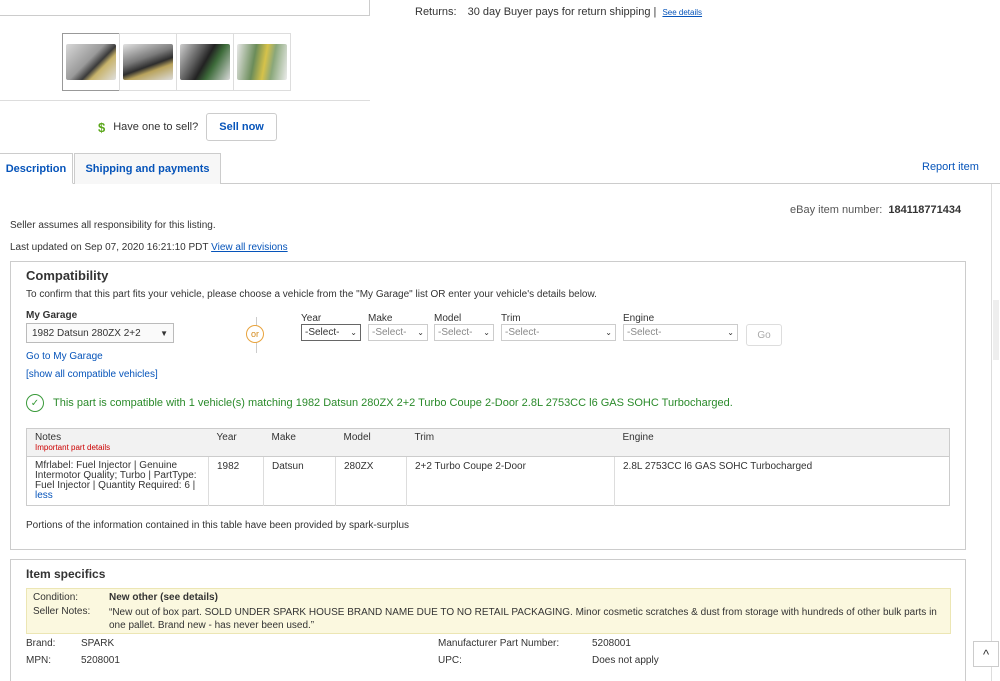 This screenshot has width=1000, height=681. What do you see at coordinates (836, 210) in the screenshot?
I see `item-number-label: eBay item number:` at bounding box center [836, 210].